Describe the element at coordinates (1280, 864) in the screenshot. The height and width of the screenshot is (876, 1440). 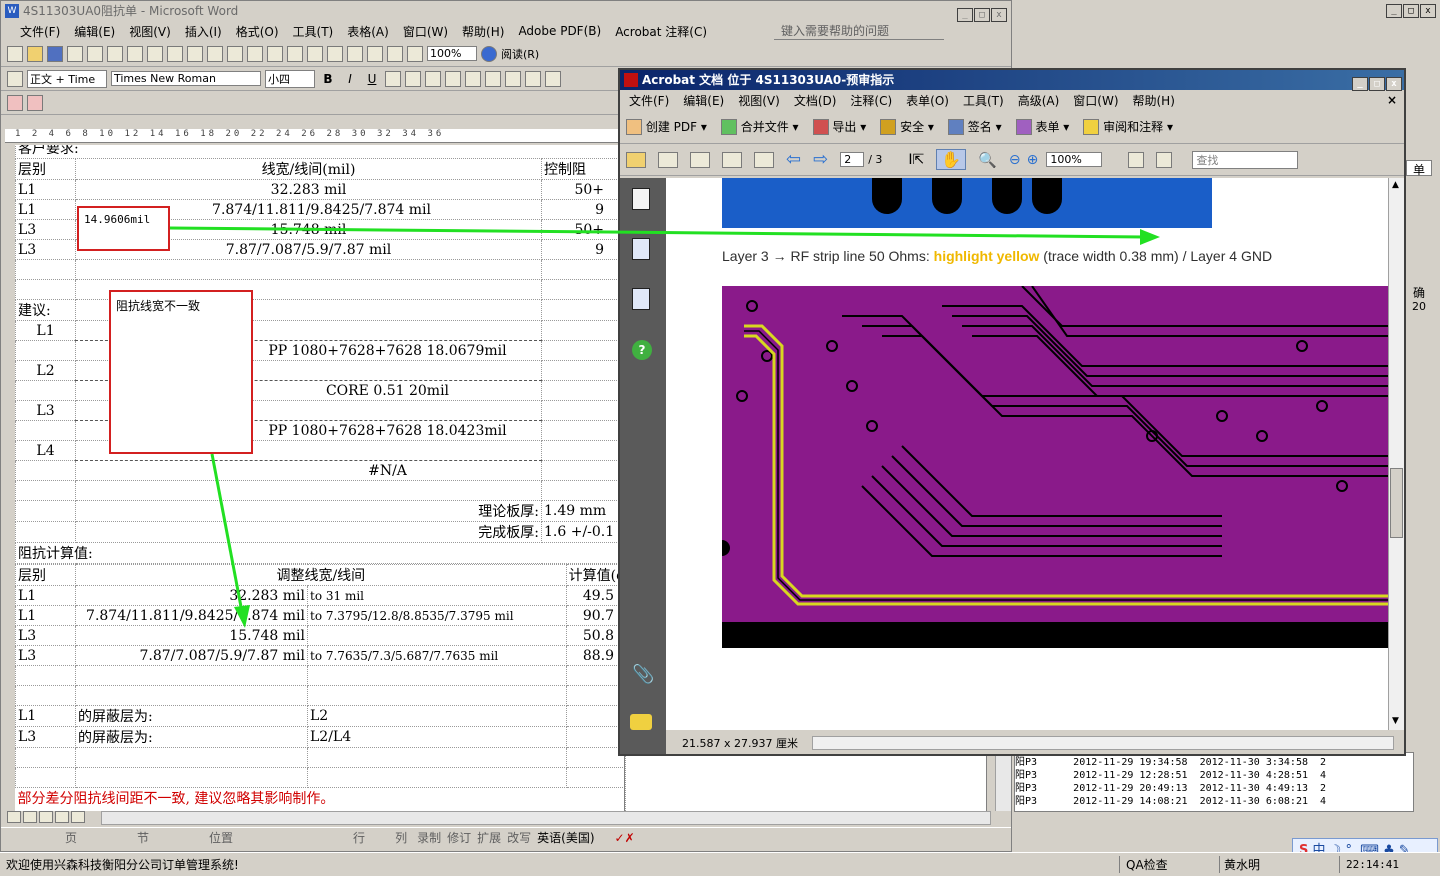
I see `user-name: 黄水明` at that location.